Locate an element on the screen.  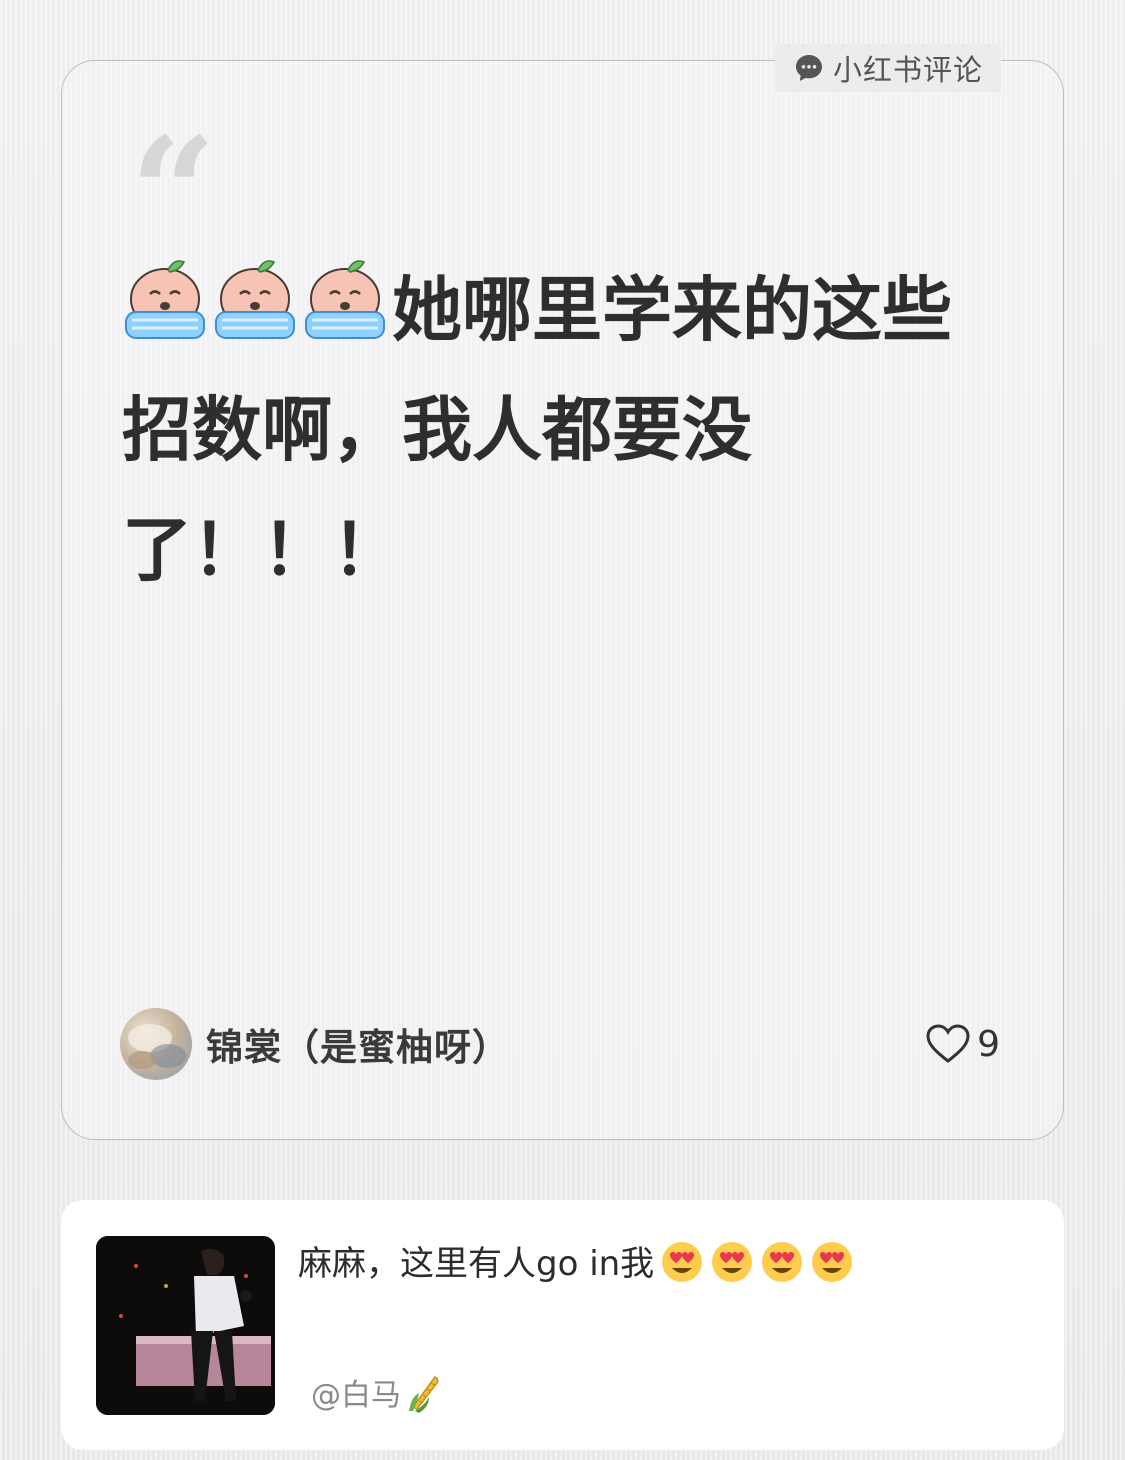
comment-line-1: 她哪里学来的这些 is located at coordinates (572, 310).